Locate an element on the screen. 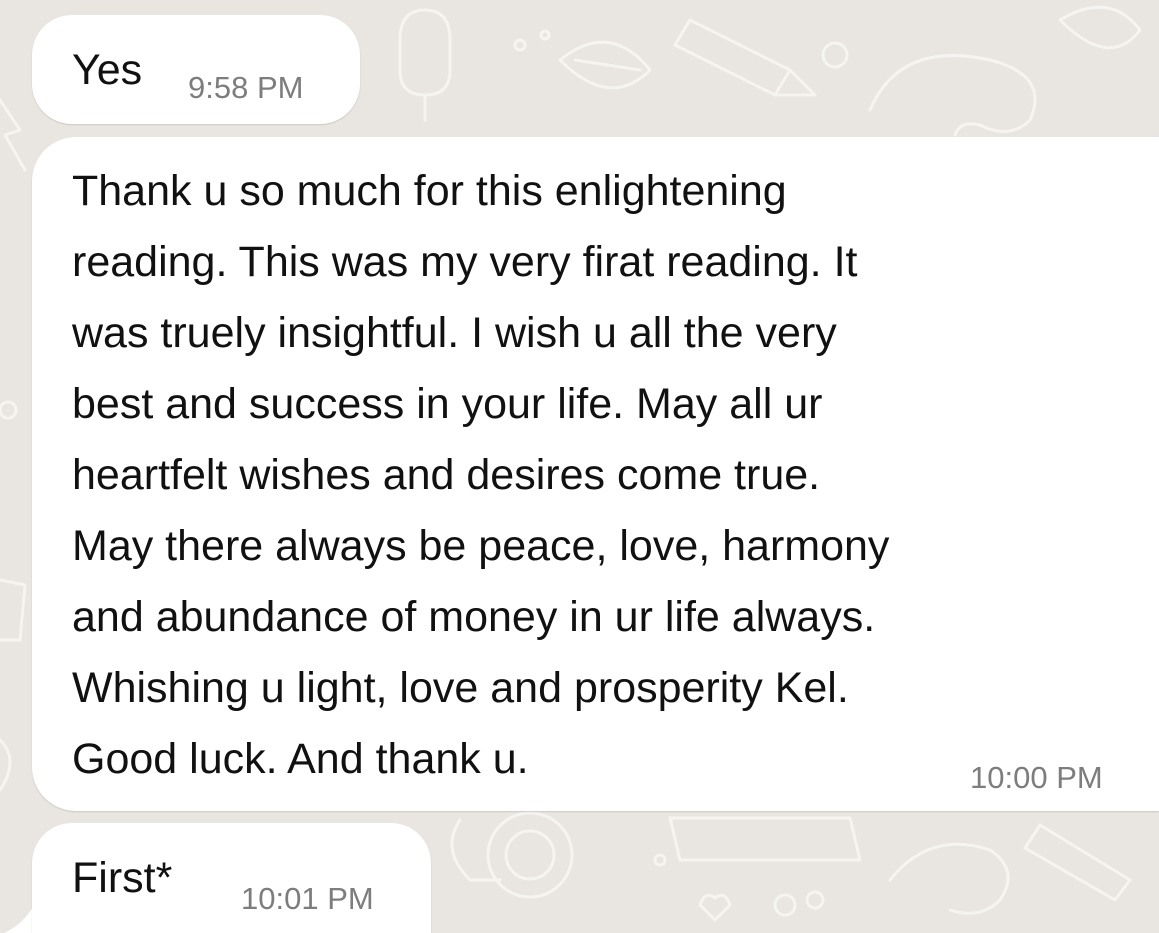 The width and height of the screenshot is (1159, 933). message-text-line: May there always be peace, love, harmony is located at coordinates (481, 546).